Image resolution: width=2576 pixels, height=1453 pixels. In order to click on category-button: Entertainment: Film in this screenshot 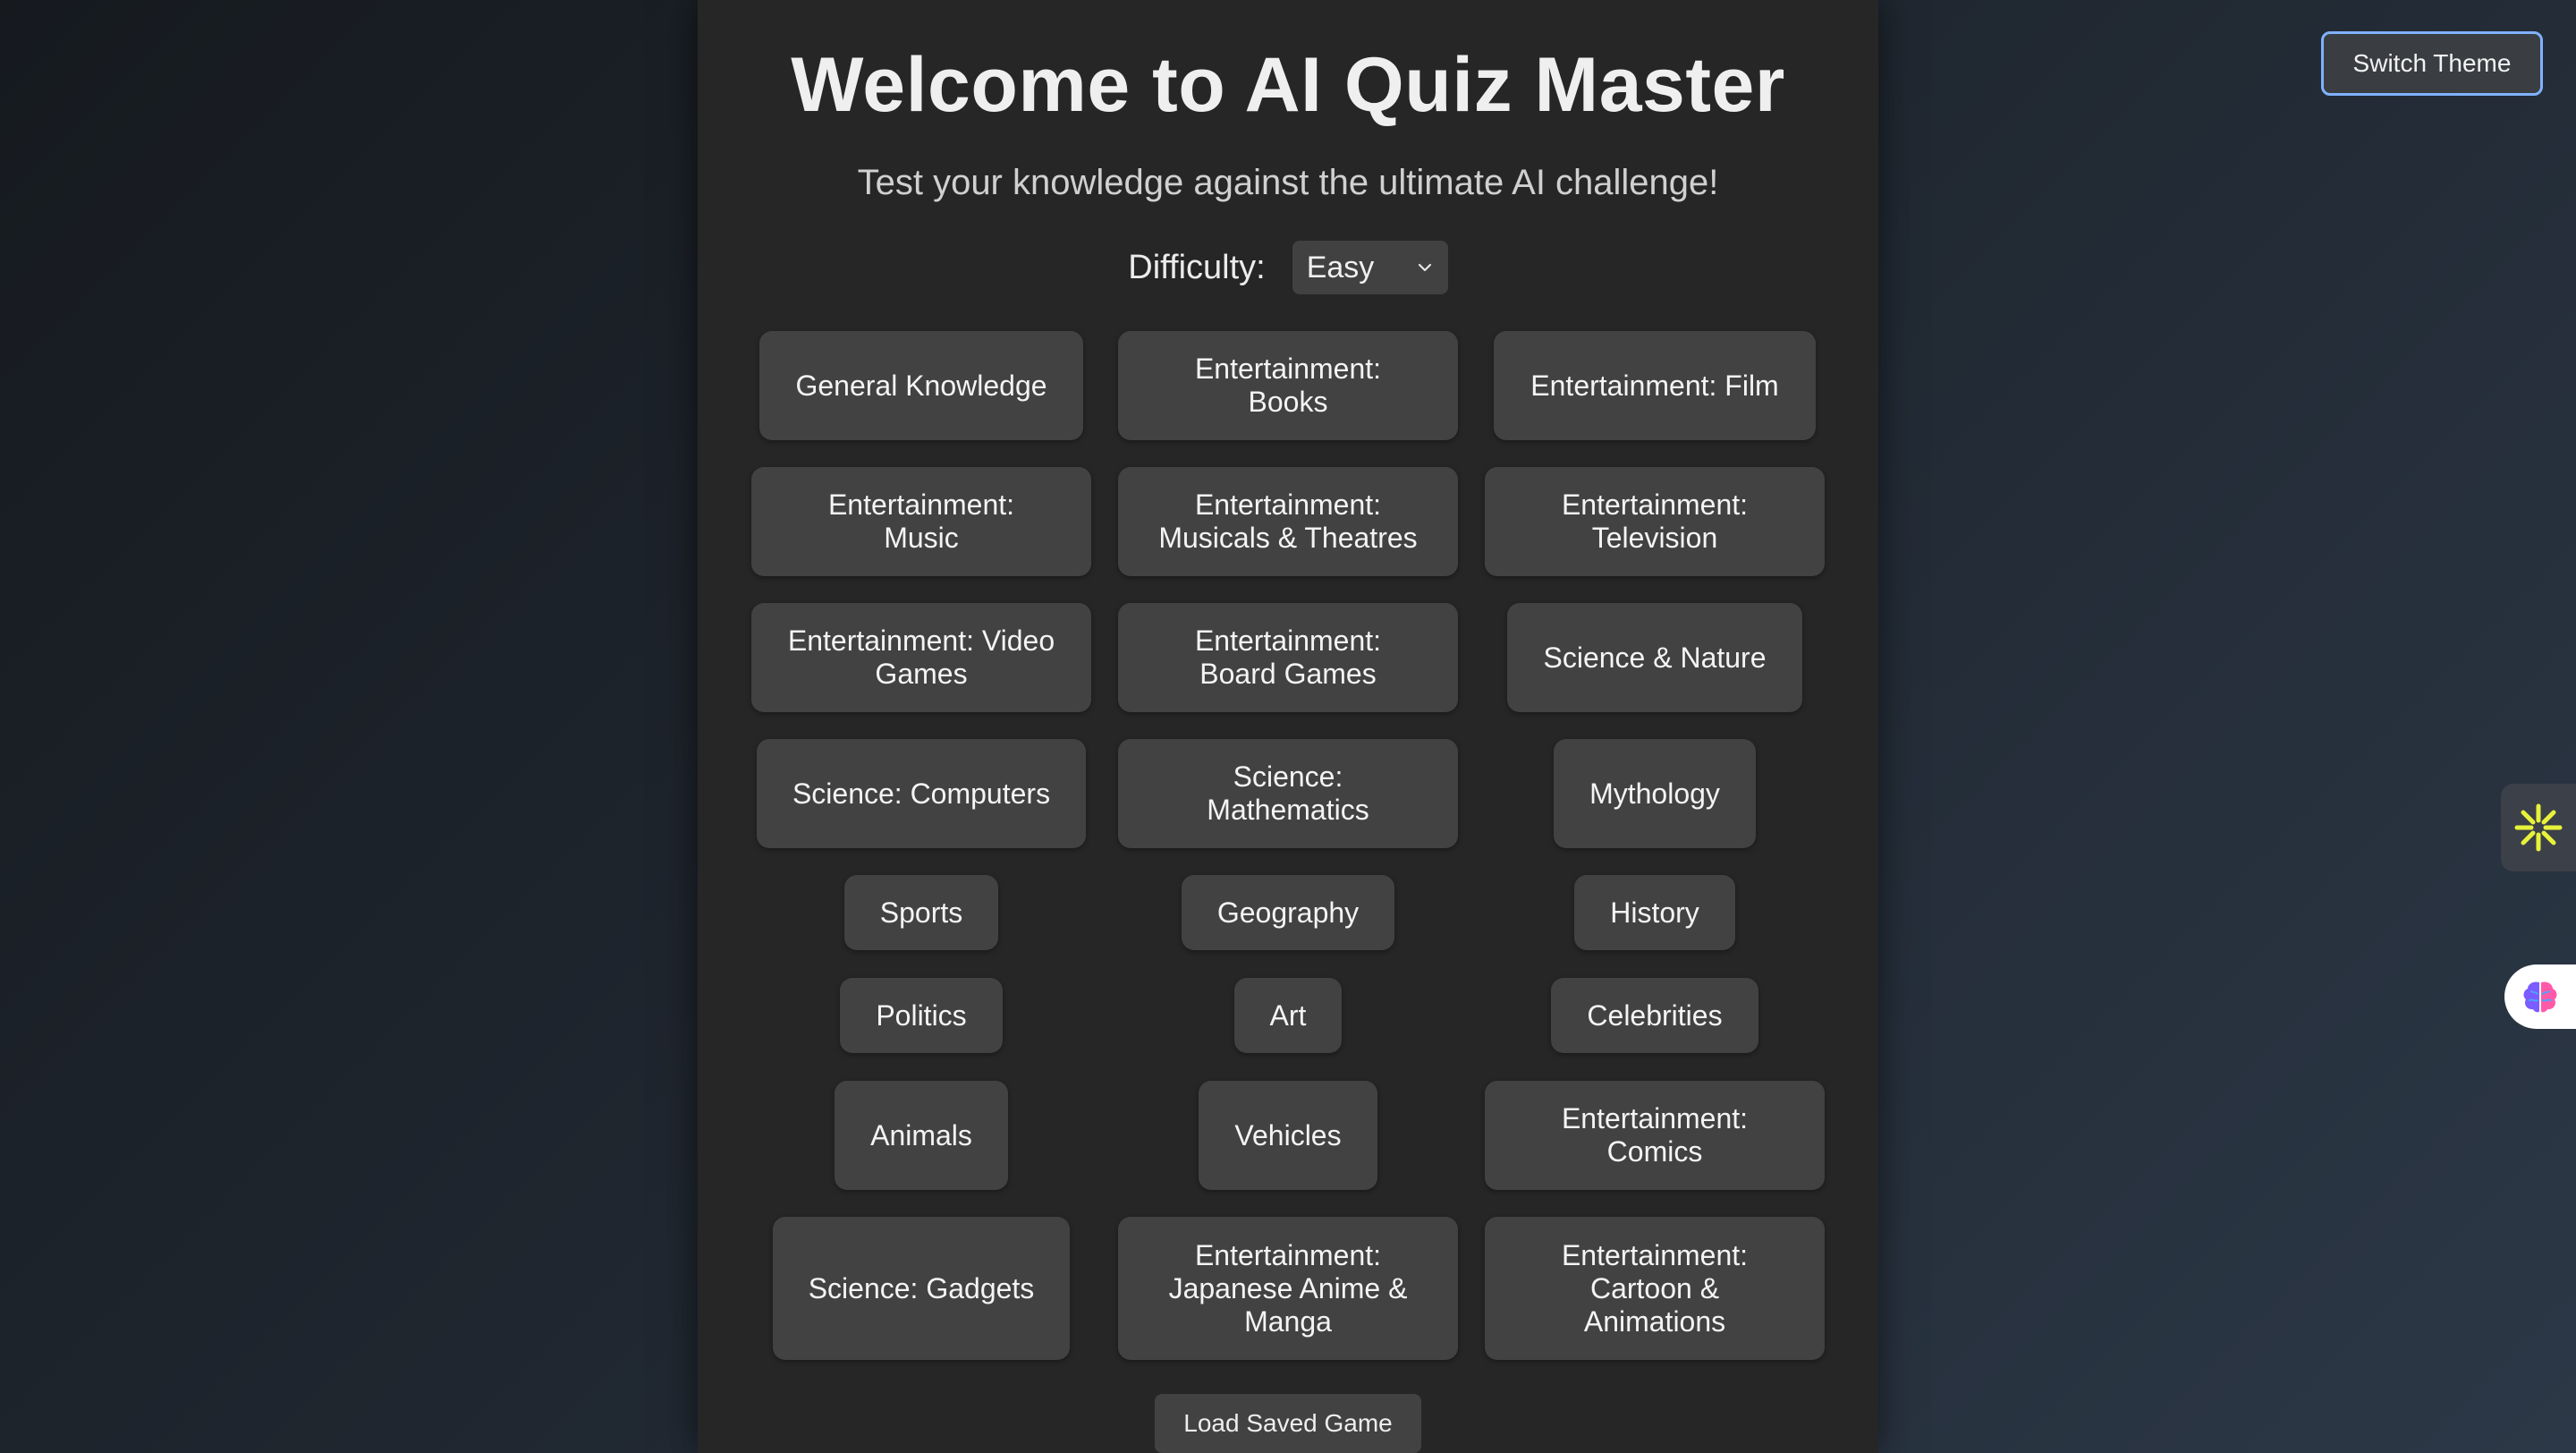, I will do `click(1655, 385)`.